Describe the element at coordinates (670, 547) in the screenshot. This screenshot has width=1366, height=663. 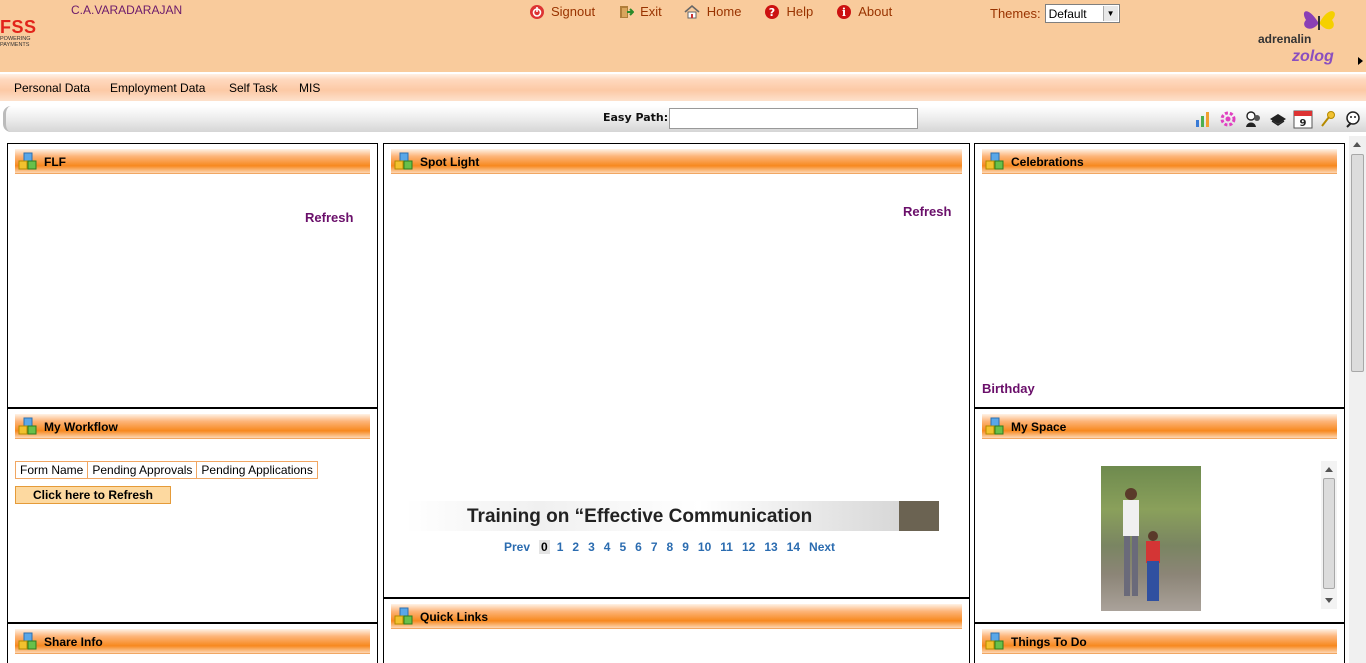
I see `pager-page-8: 8` at that location.